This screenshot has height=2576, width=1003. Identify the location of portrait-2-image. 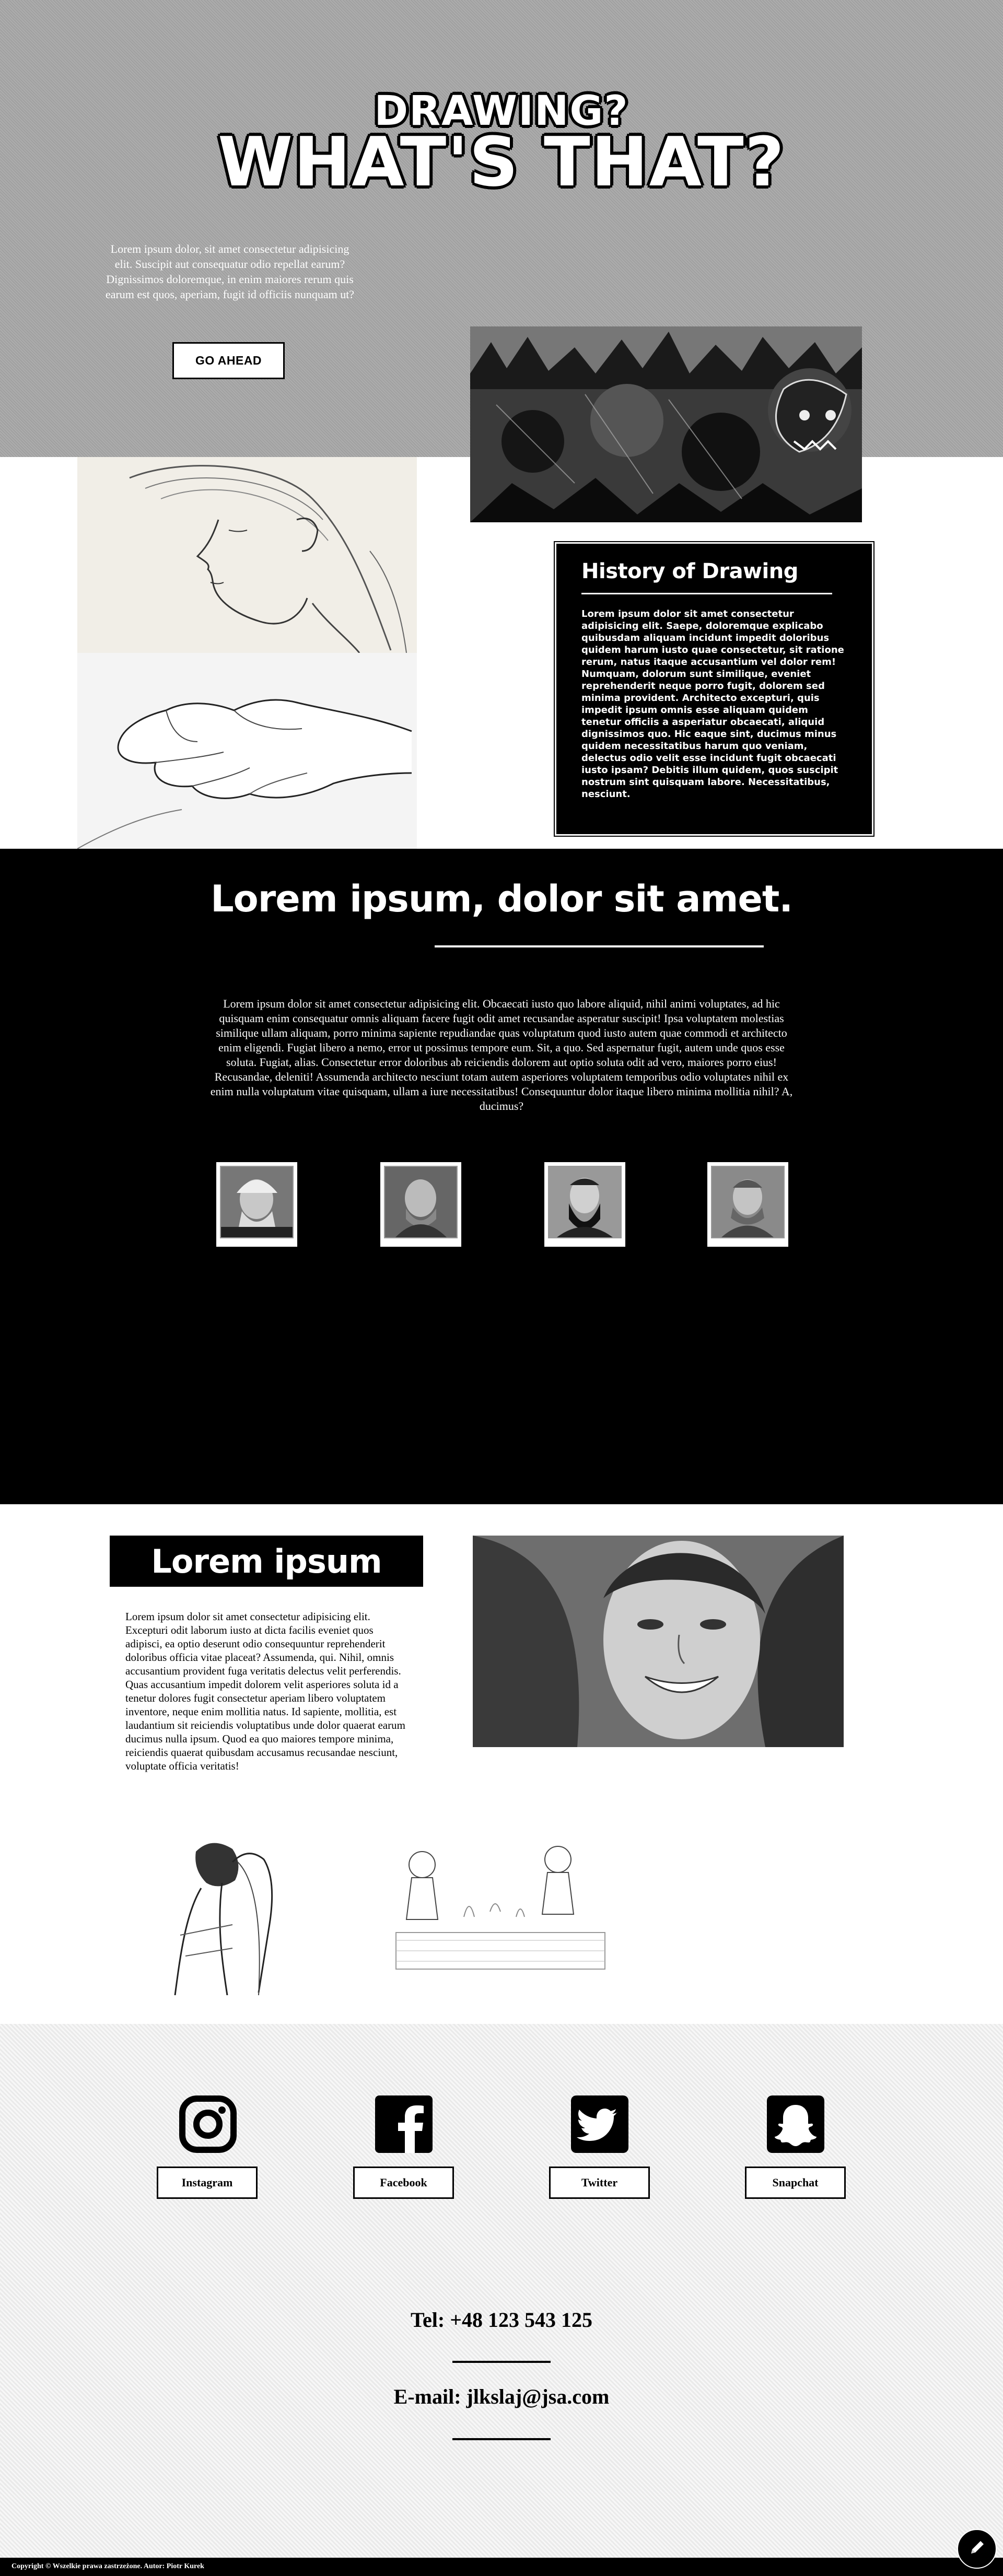
(421, 1202).